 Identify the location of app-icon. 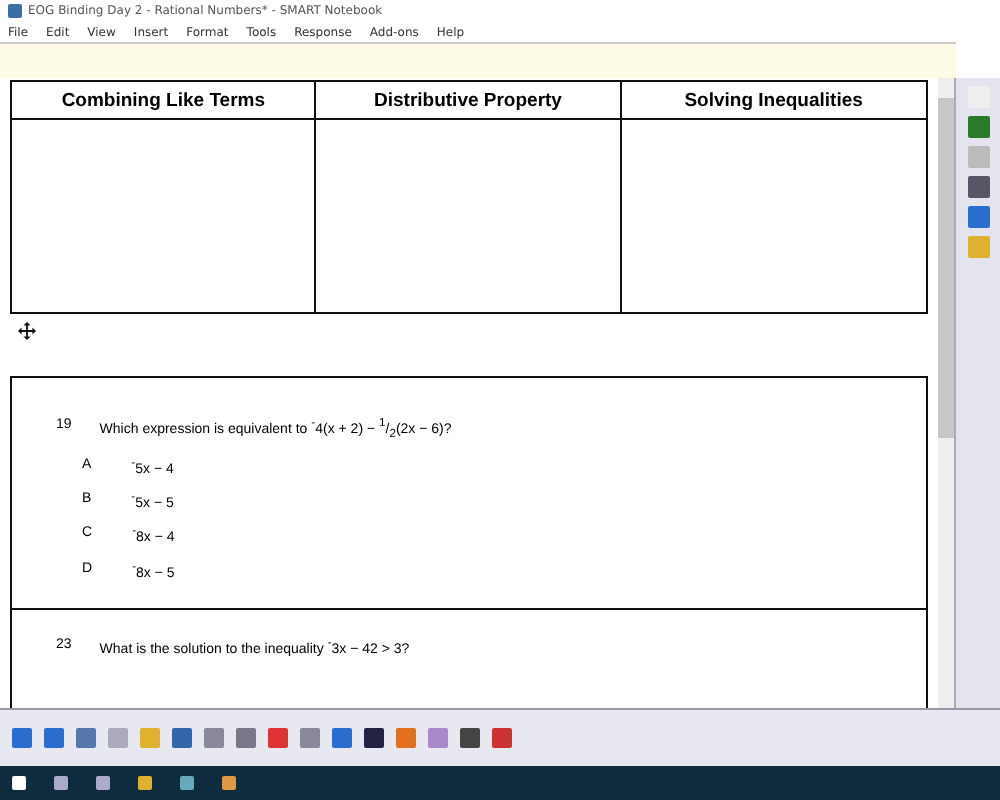
(15, 11).